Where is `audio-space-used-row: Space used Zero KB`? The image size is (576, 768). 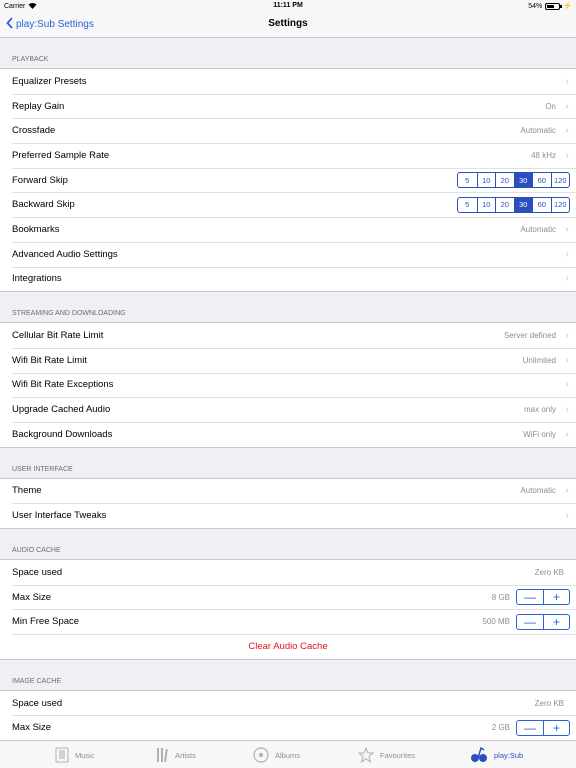
audio-space-used-row: Space used Zero KB is located at coordinates (288, 572).